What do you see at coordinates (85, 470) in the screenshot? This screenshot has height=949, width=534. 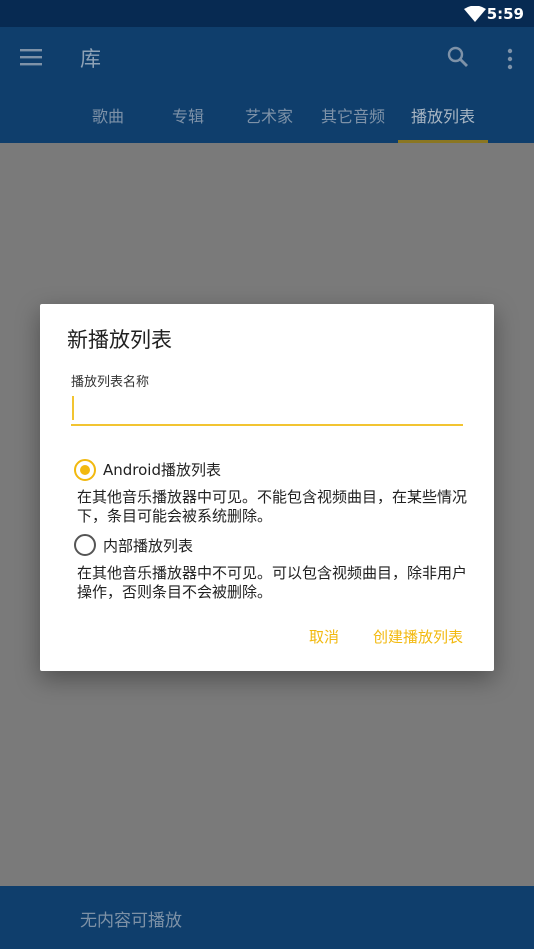 I see `radio-android-playlist` at bounding box center [85, 470].